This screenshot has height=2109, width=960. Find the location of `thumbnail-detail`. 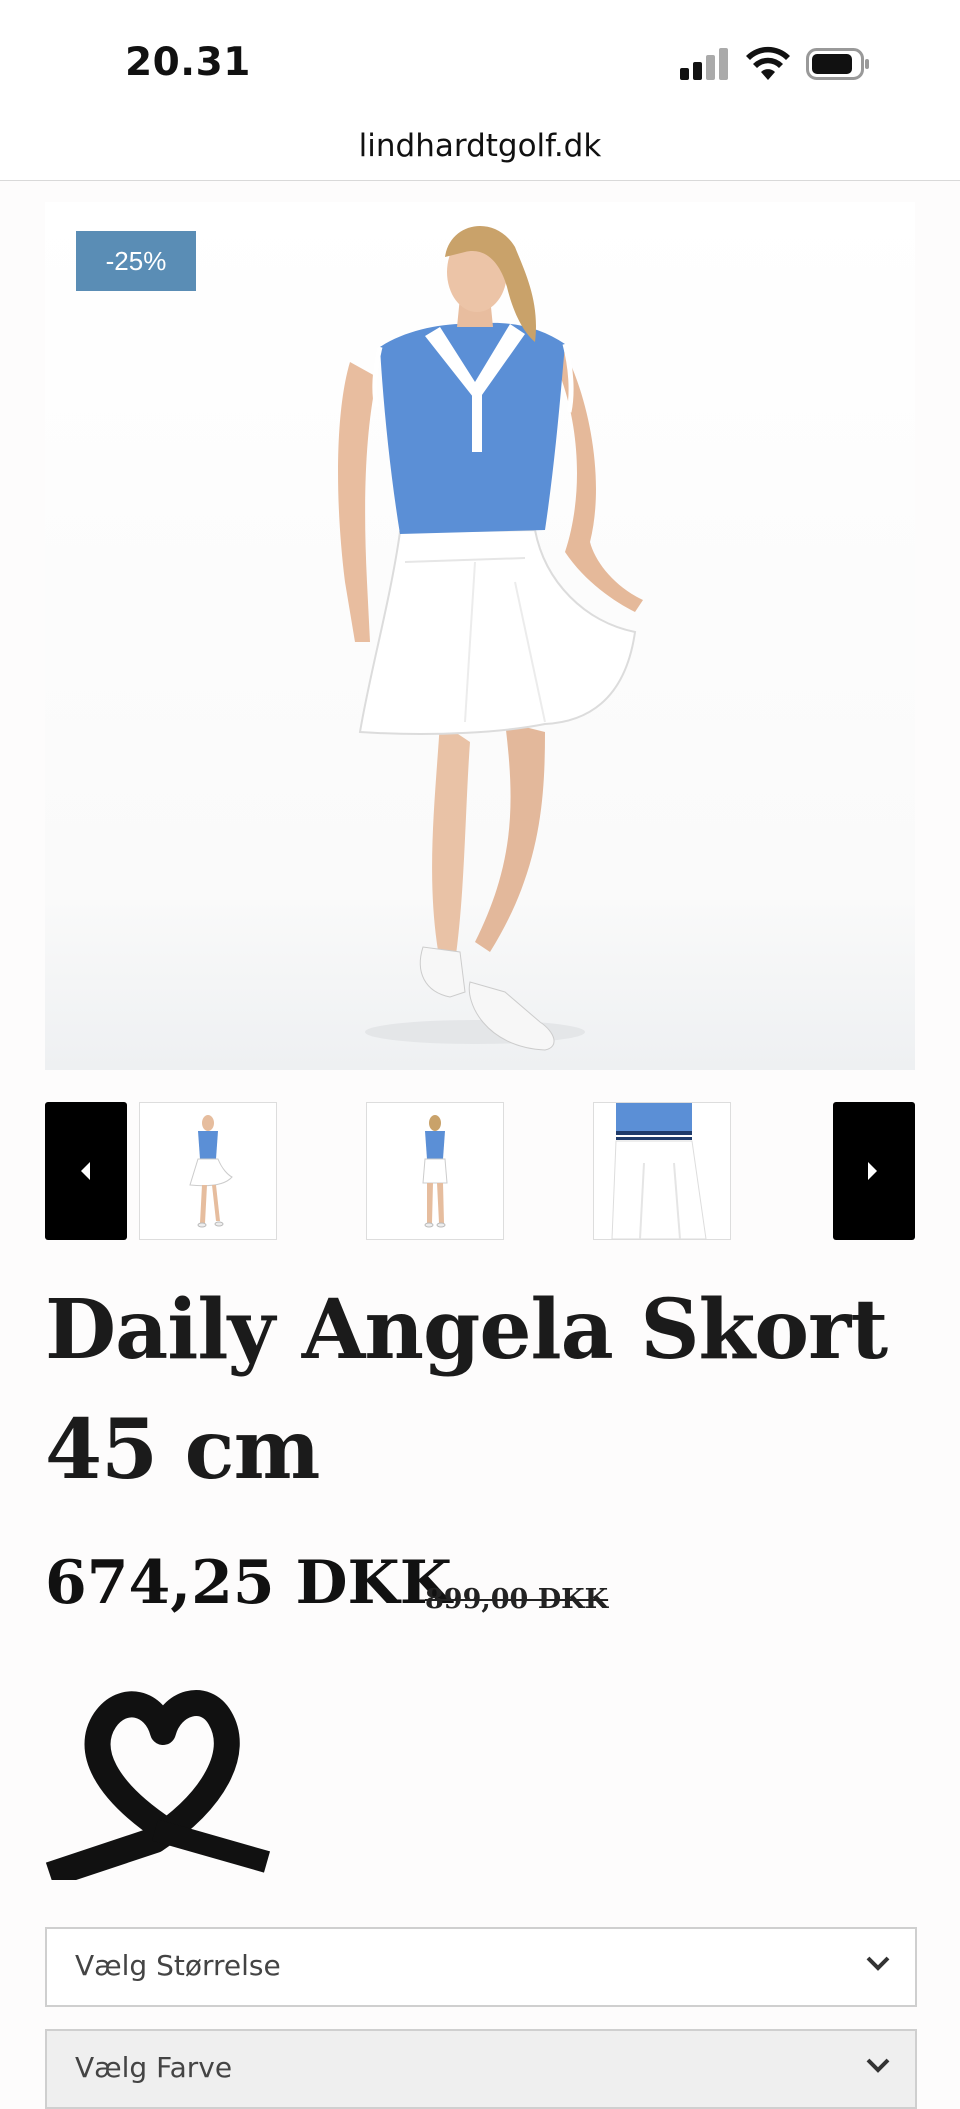

thumbnail-detail is located at coordinates (662, 1171).